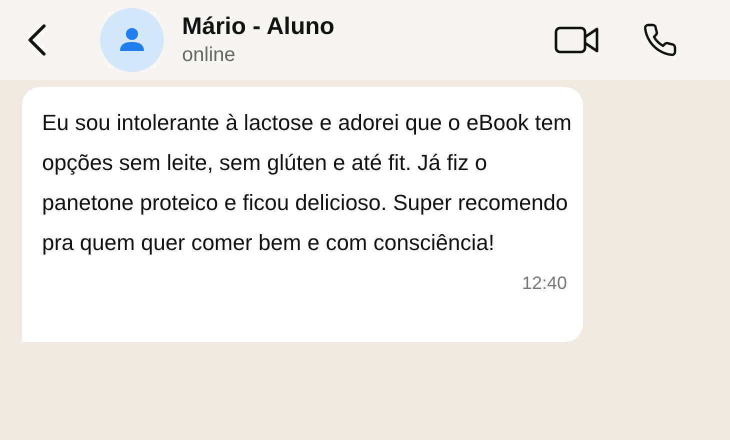 Image resolution: width=730 pixels, height=440 pixels. I want to click on phone-icon, so click(660, 40).